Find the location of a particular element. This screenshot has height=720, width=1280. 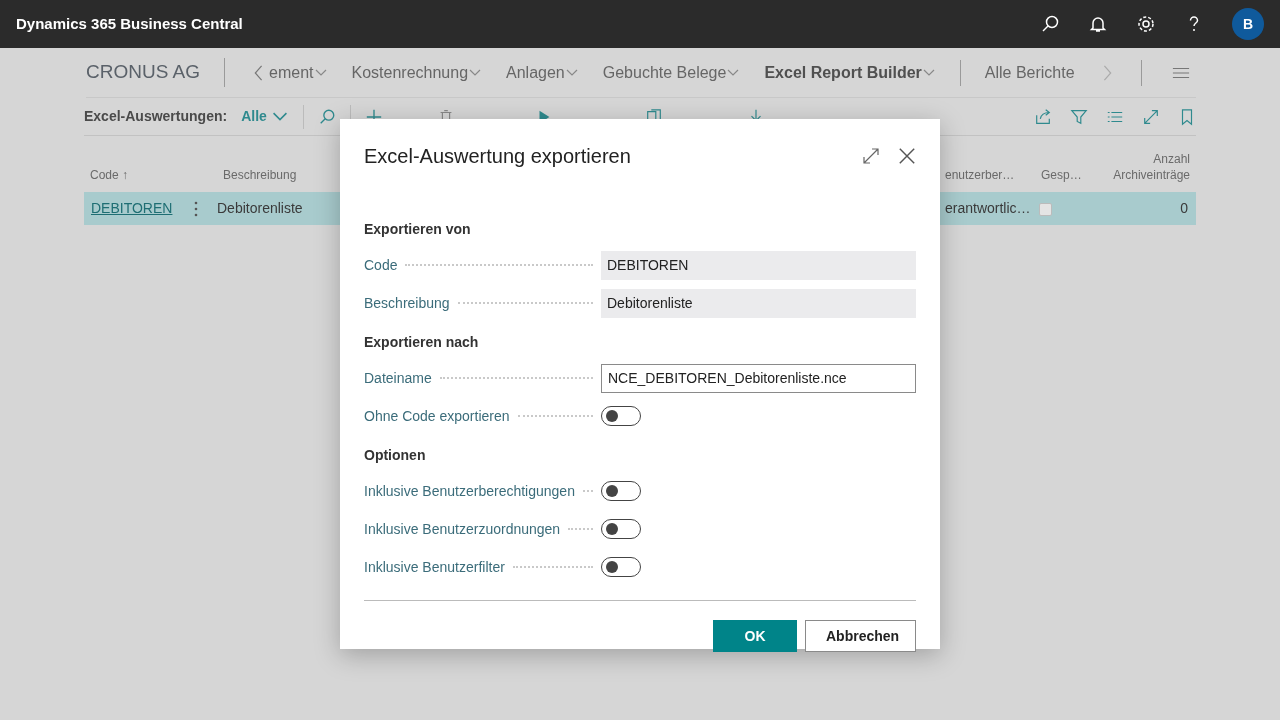

search-icon is located at coordinates (1050, 24).